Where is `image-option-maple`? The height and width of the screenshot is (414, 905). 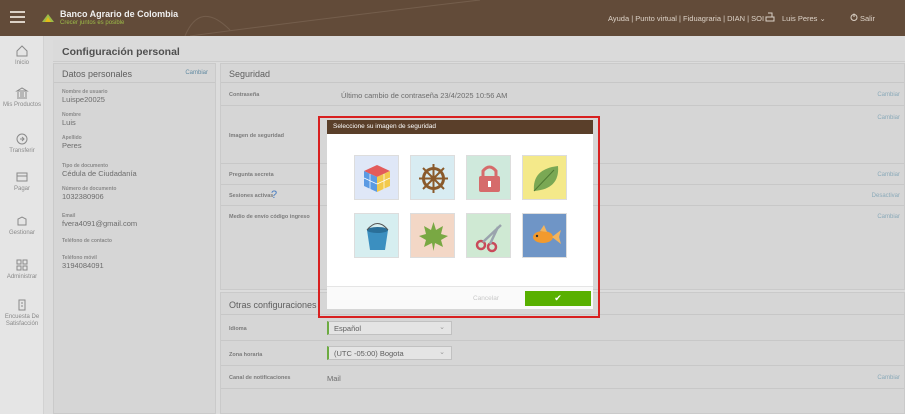
image-option-maple is located at coordinates (432, 235).